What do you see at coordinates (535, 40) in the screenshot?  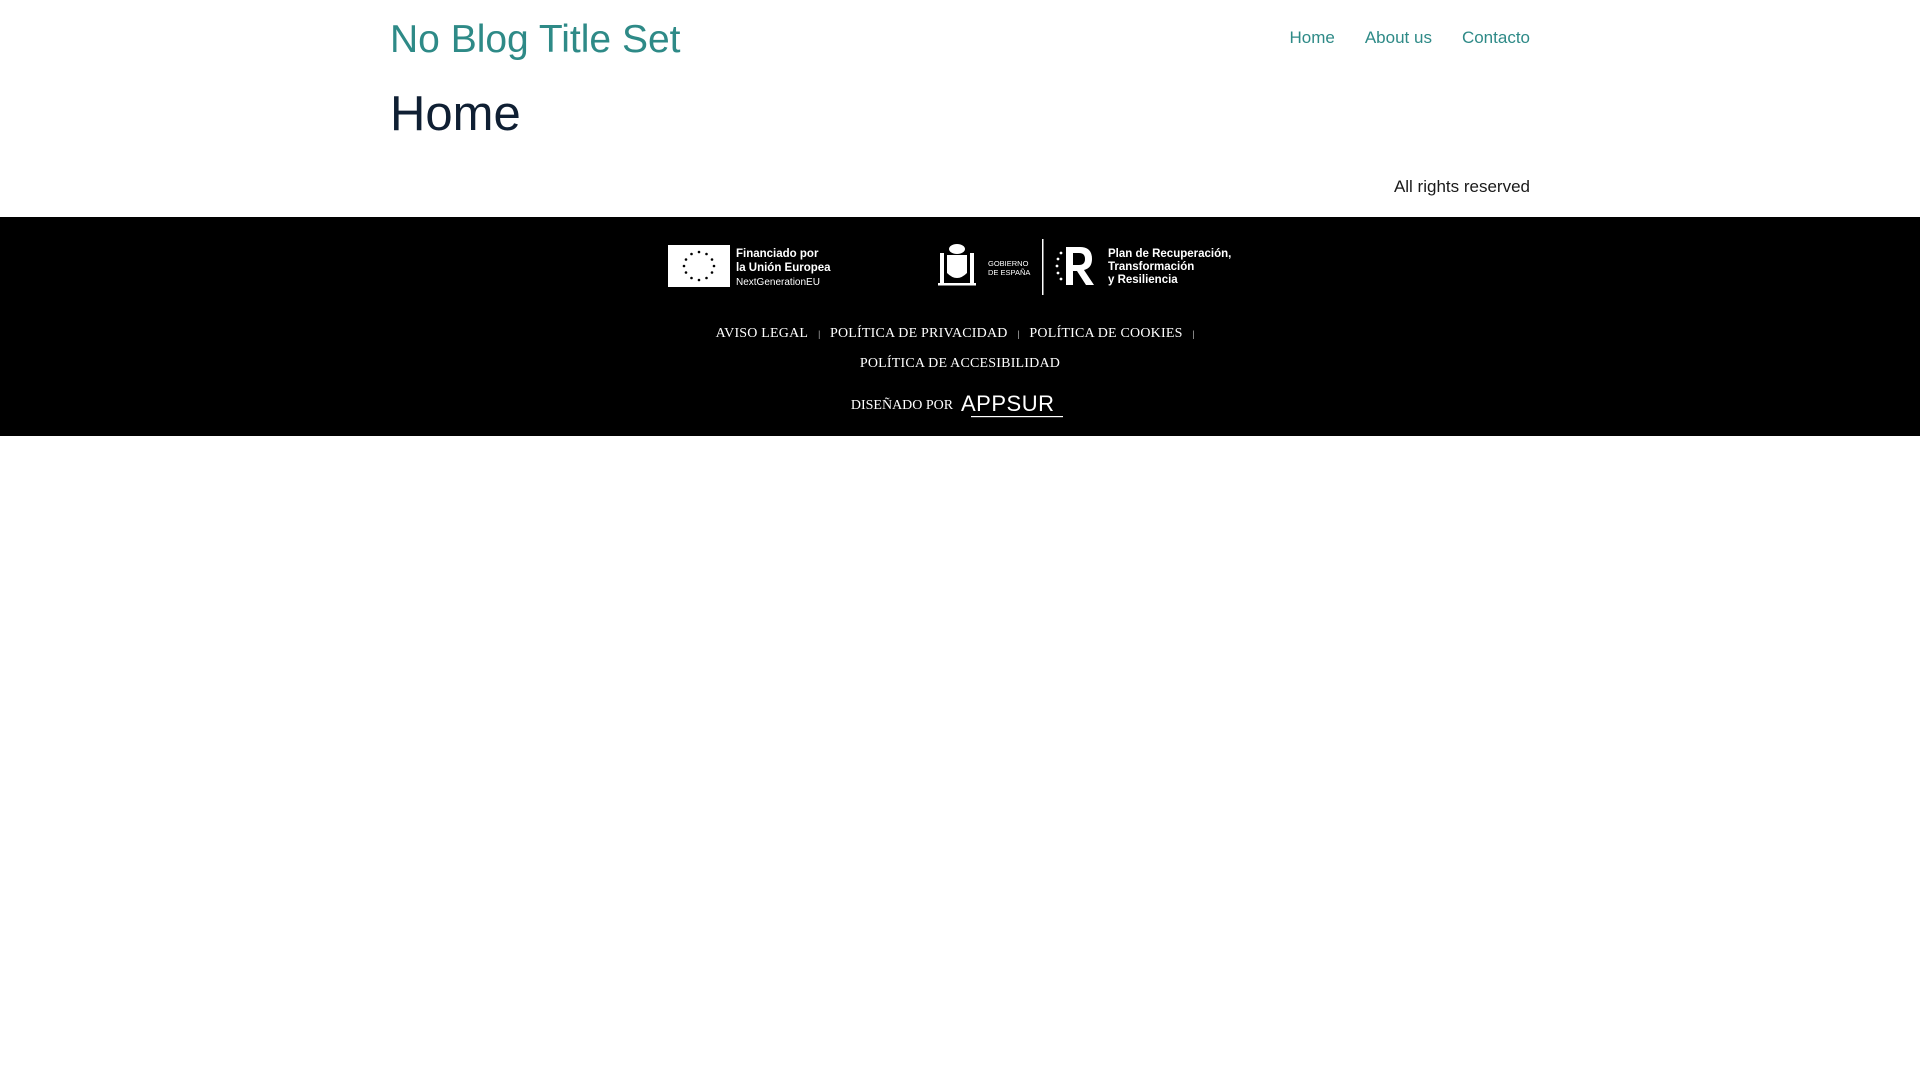 I see `blog-title-link: No Blog Title Set` at bounding box center [535, 40].